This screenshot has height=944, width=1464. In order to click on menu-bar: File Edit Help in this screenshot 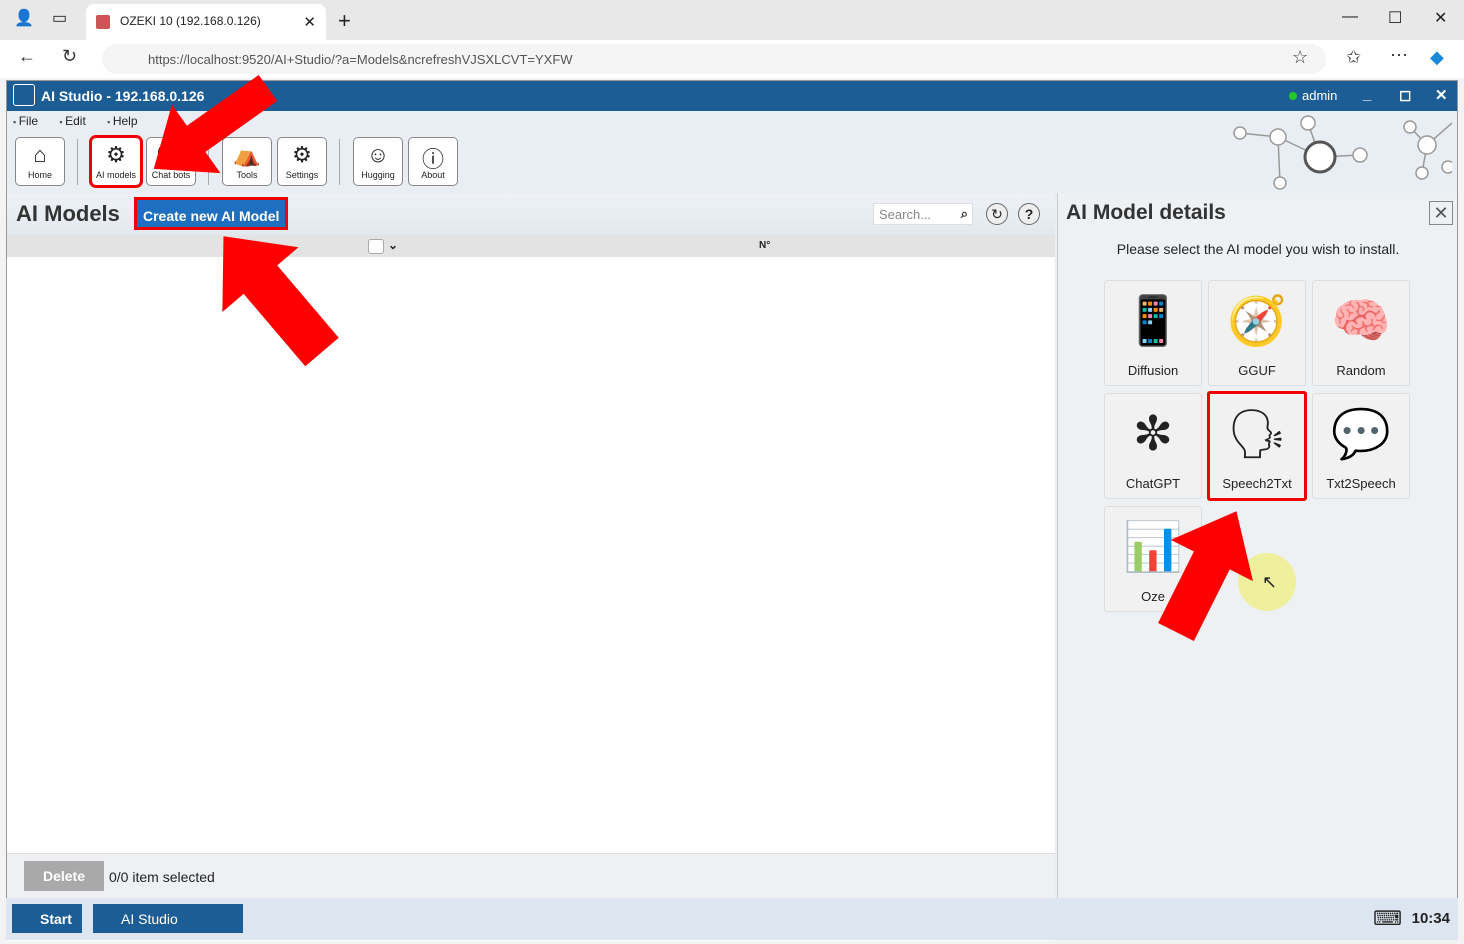, I will do `click(78, 121)`.